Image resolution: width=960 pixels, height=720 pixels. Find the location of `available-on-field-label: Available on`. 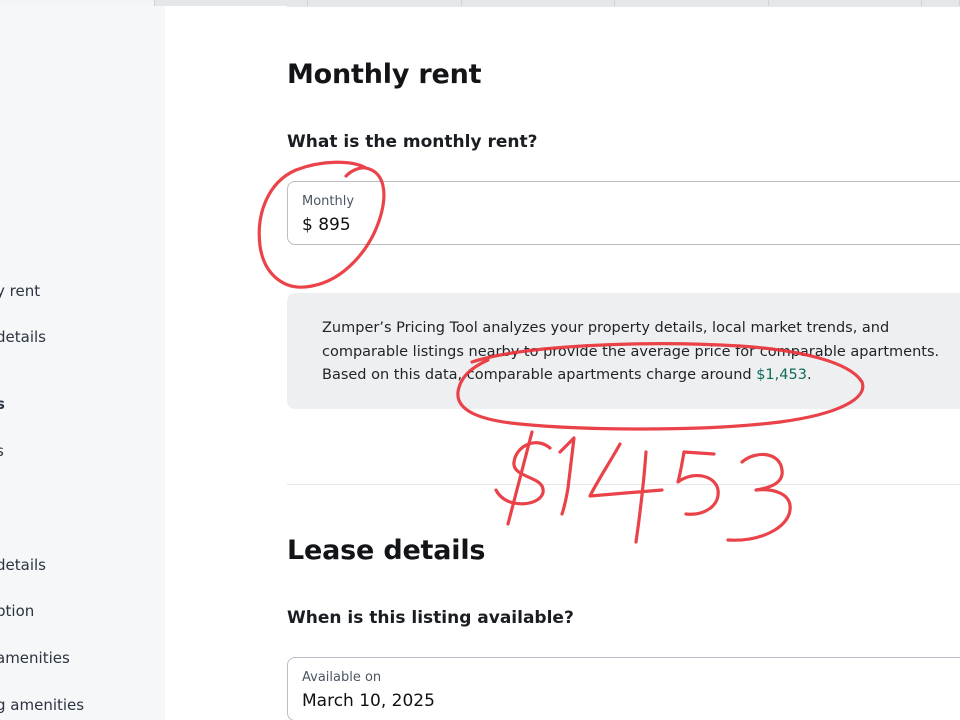

available-on-field-label: Available on is located at coordinates (342, 677).